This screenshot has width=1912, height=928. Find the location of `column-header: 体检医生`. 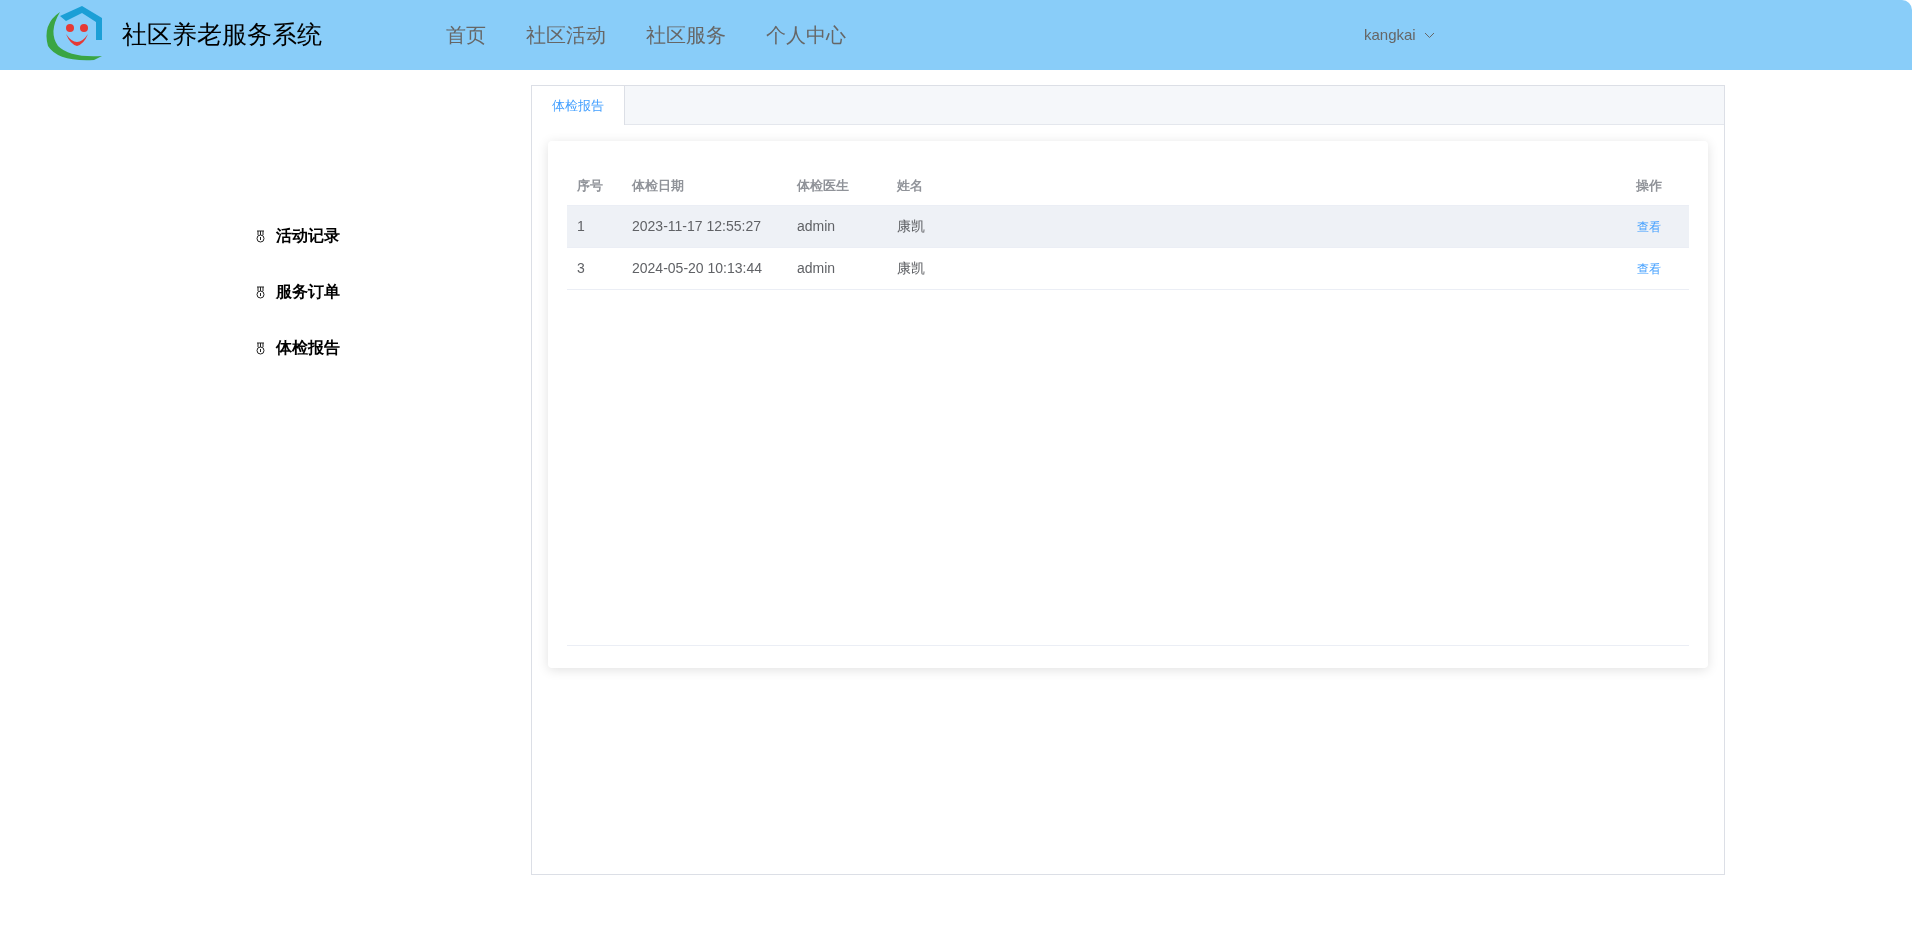

column-header: 体检医生 is located at coordinates (823, 186).